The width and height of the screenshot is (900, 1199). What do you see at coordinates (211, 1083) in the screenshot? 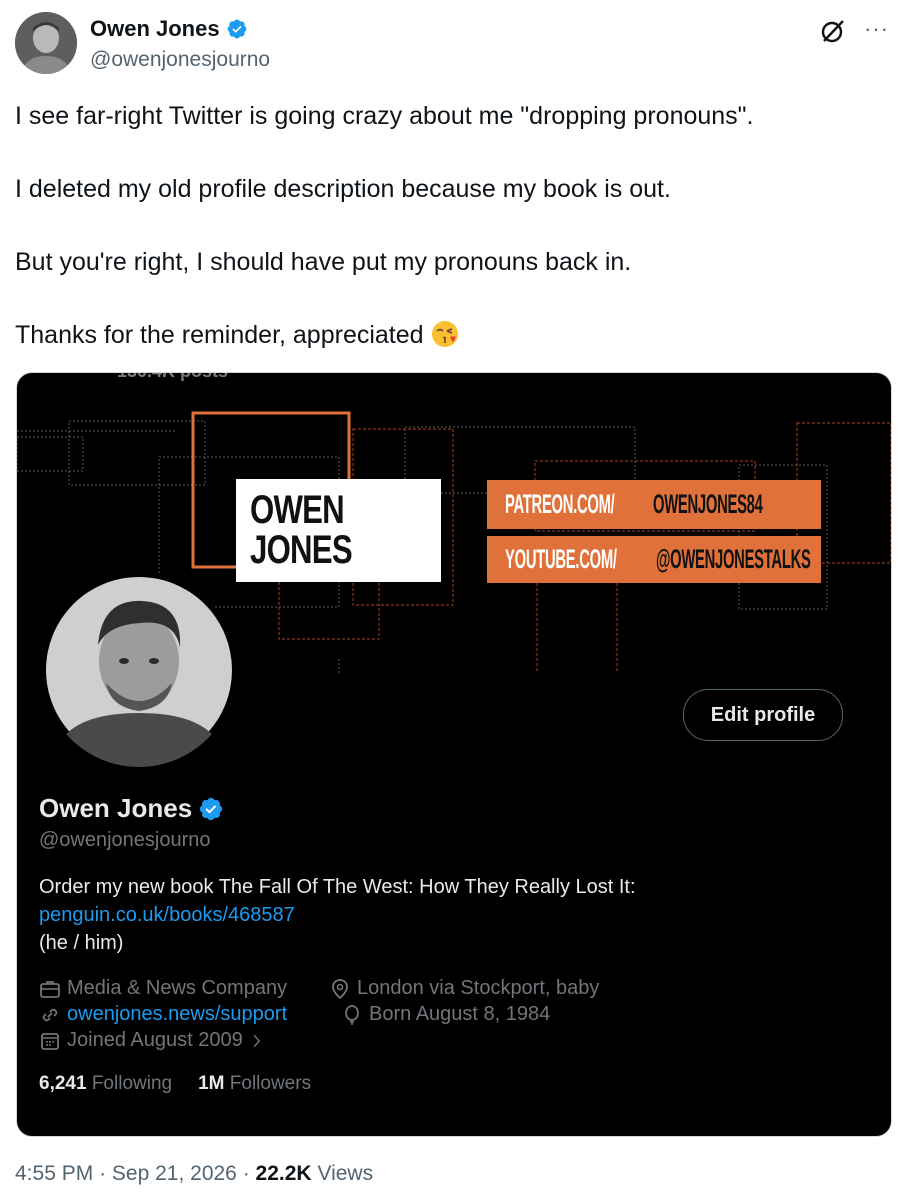
I see `followers-count: 1M` at bounding box center [211, 1083].